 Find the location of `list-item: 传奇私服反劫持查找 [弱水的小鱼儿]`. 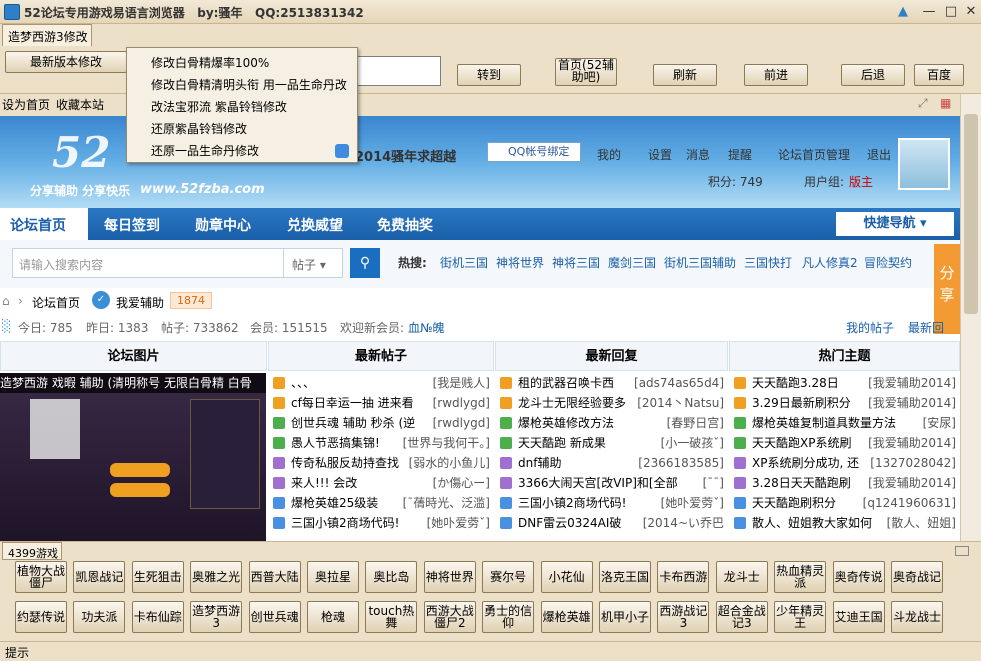

list-item: 传奇私服反劫持查找 [弱水的小鱼儿] is located at coordinates (381, 463).